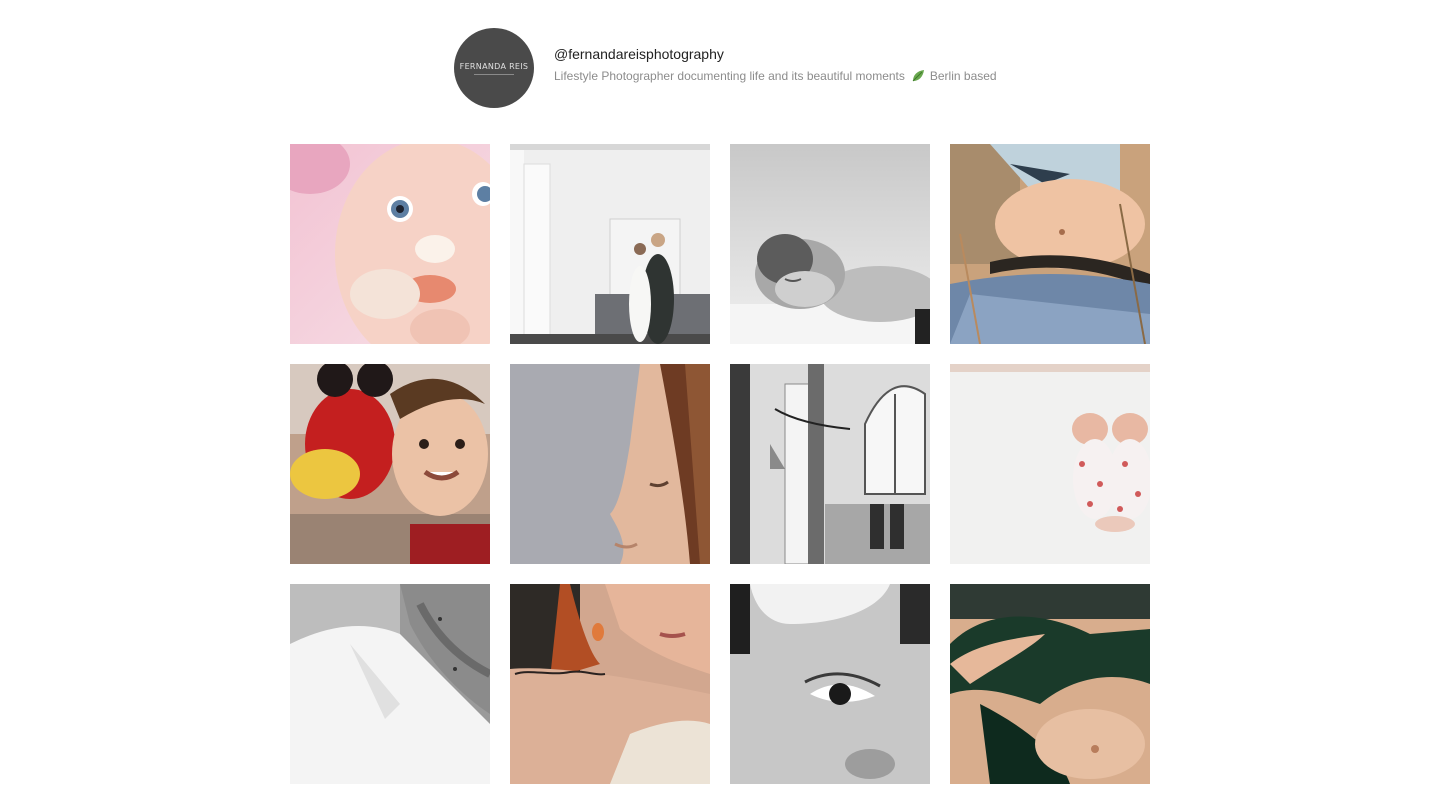 The height and width of the screenshot is (803, 1440). I want to click on post-sleeping-newborn, so click(830, 244).